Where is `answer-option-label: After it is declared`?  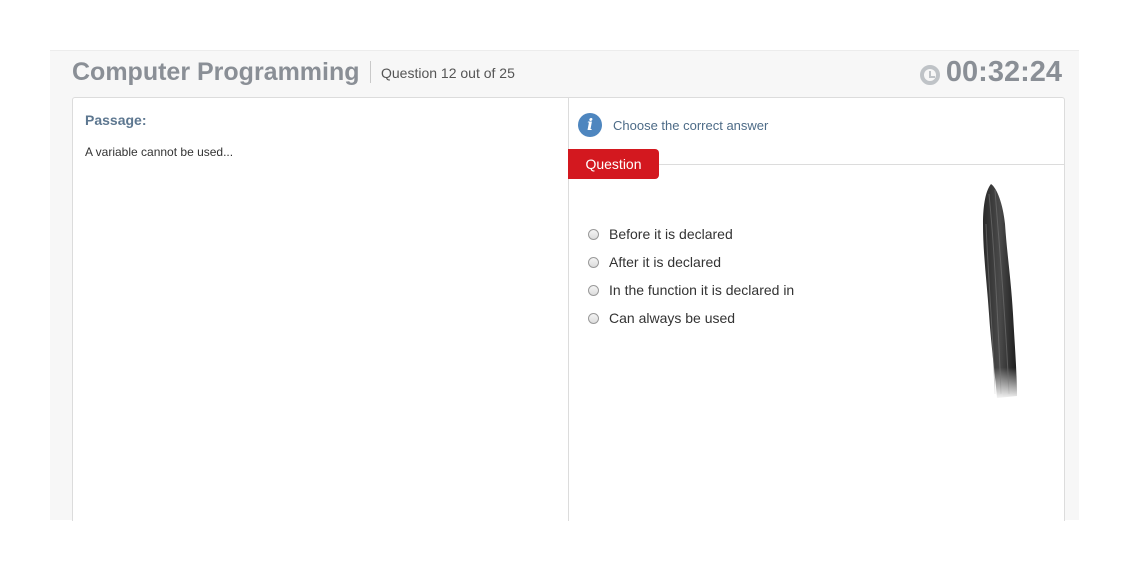 answer-option-label: After it is declared is located at coordinates (665, 262).